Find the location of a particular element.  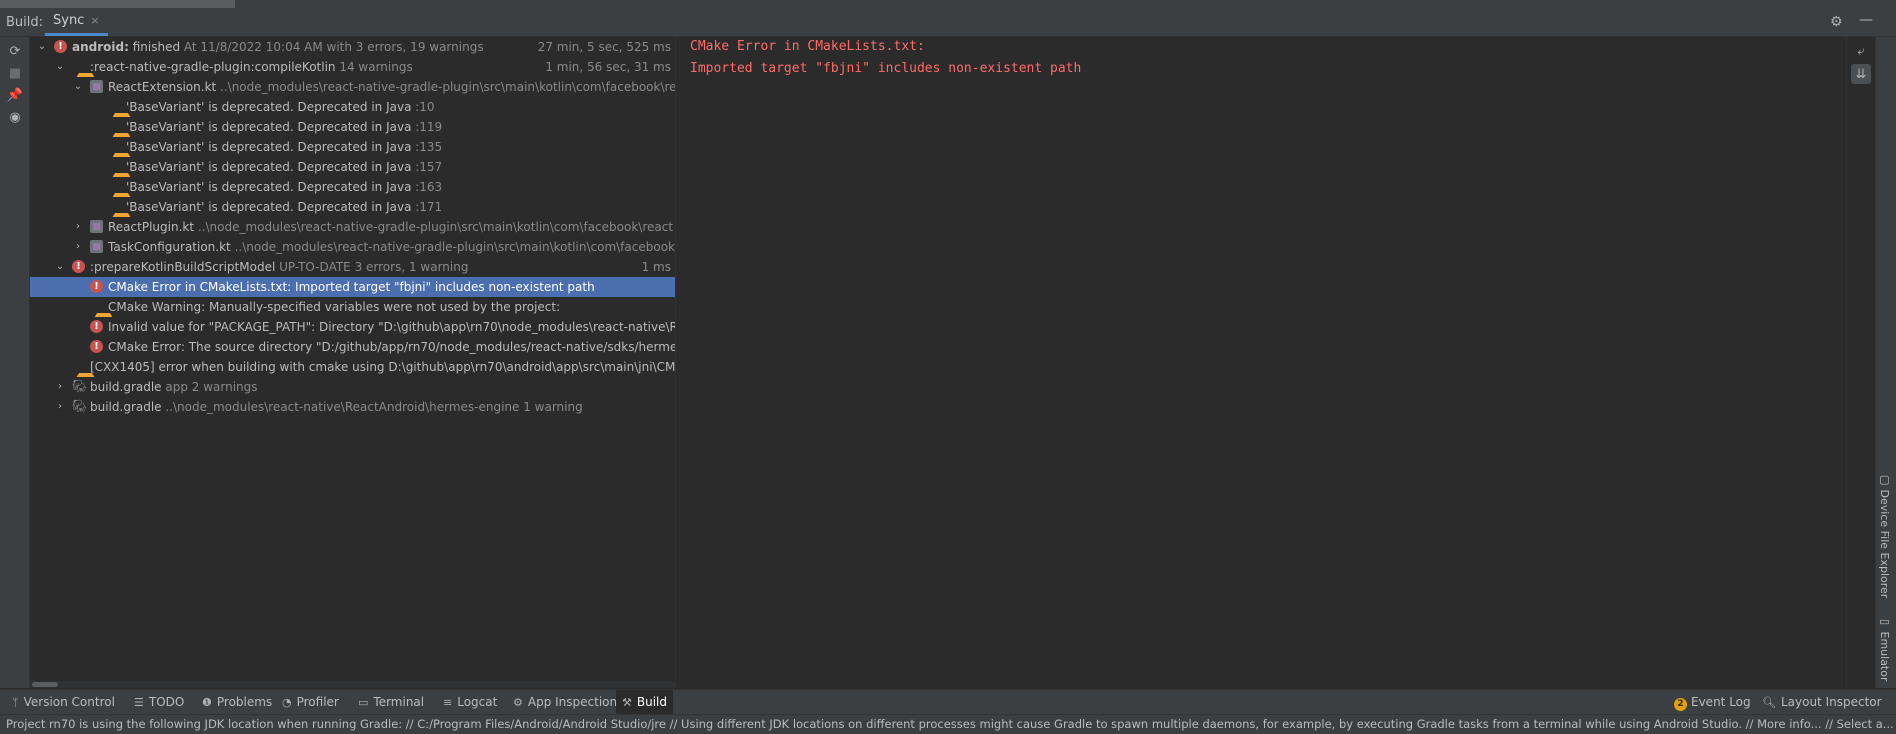

tree-row: › 🐘︎ build.gradle app 2 warnings is located at coordinates (352, 387).